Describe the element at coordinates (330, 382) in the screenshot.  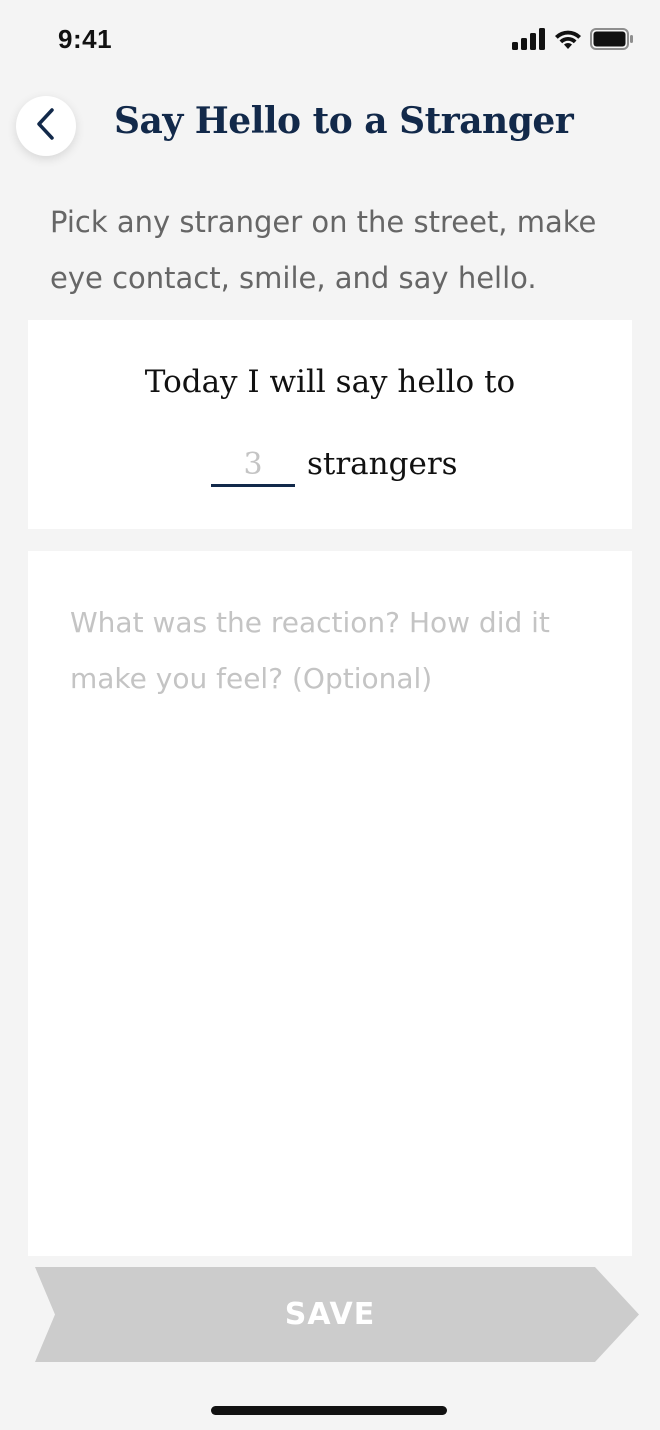
I see `commitment-lead-text: Today I will say hello to` at that location.